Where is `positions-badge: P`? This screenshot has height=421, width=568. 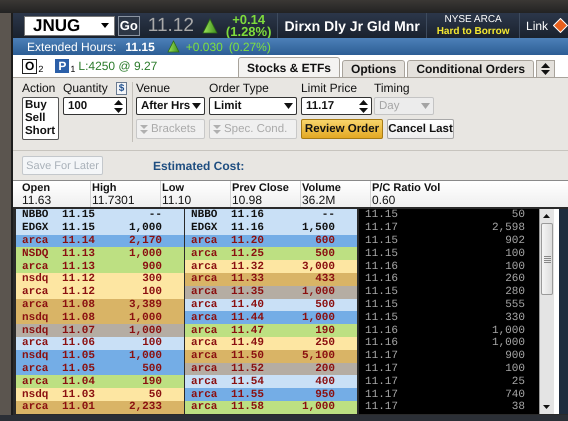
positions-badge: P is located at coordinates (62, 66).